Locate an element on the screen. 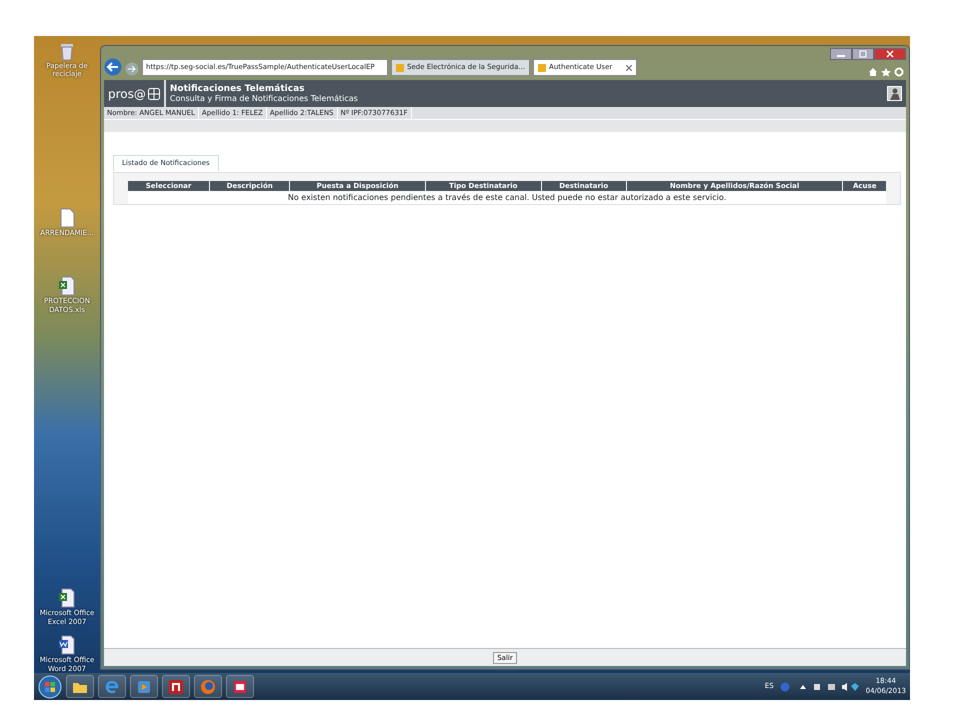 The height and width of the screenshot is (720, 960). presentation-icon is located at coordinates (240, 686).